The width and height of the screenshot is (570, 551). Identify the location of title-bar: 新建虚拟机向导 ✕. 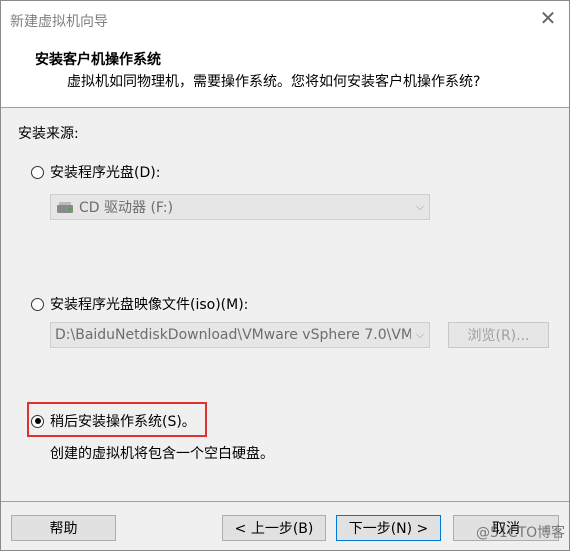
(285, 18).